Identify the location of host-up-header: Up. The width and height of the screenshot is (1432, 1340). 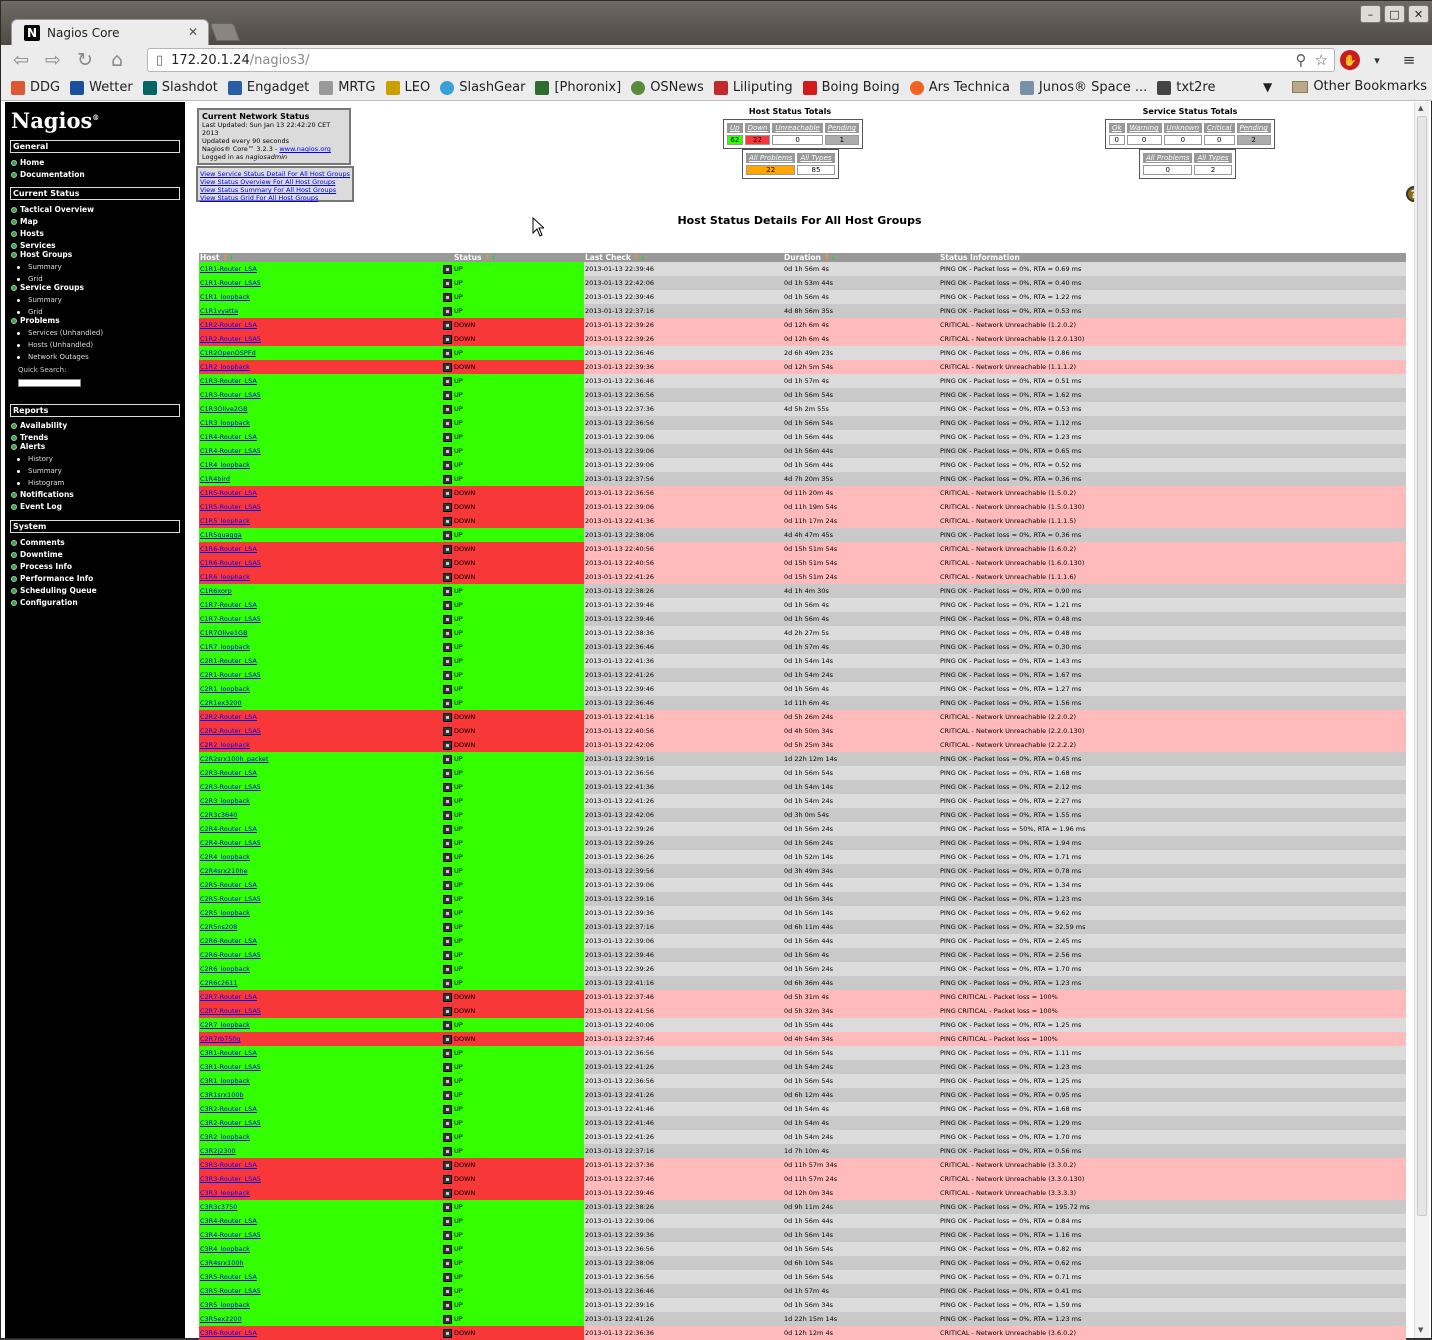
(735, 128).